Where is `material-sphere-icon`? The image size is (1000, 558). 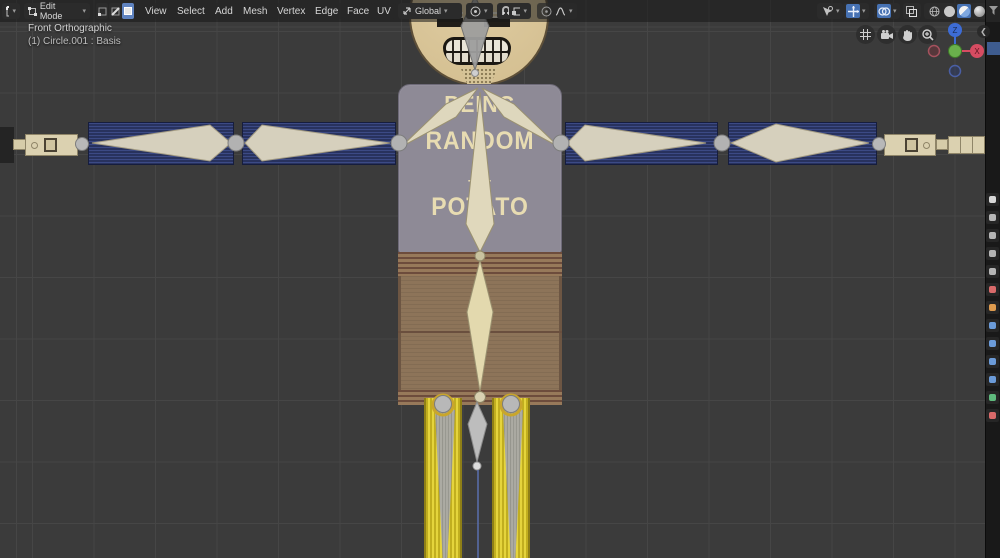 material-sphere-icon is located at coordinates (964, 11).